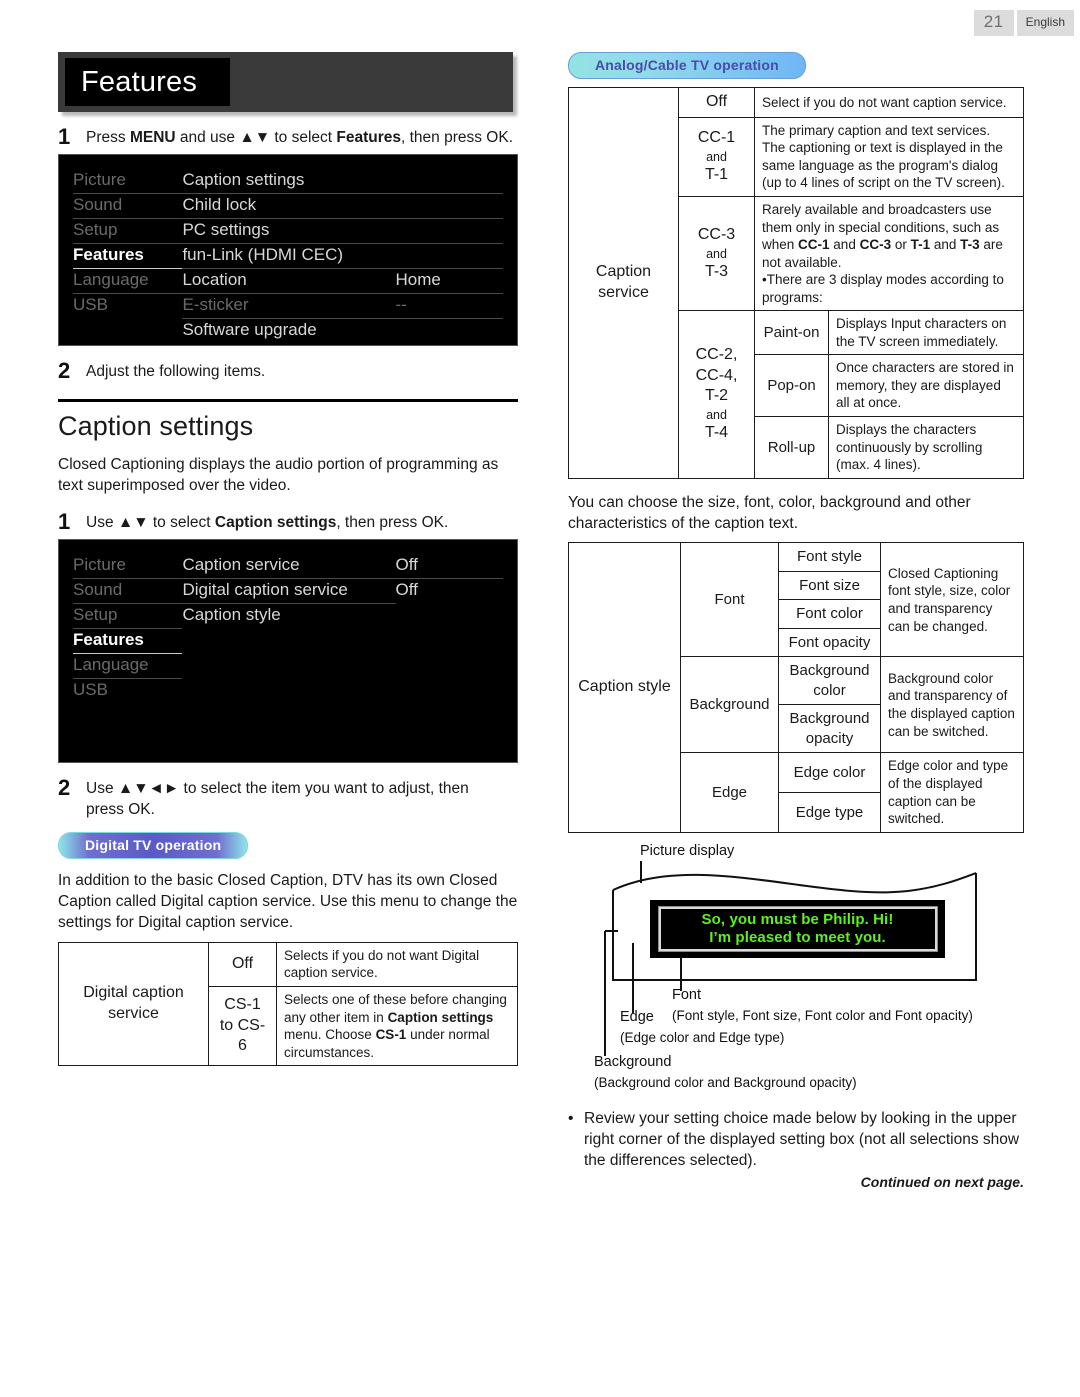 This screenshot has width=1080, height=1397. Describe the element at coordinates (108, 137) in the screenshot. I see `step-text-pre: Press` at that location.